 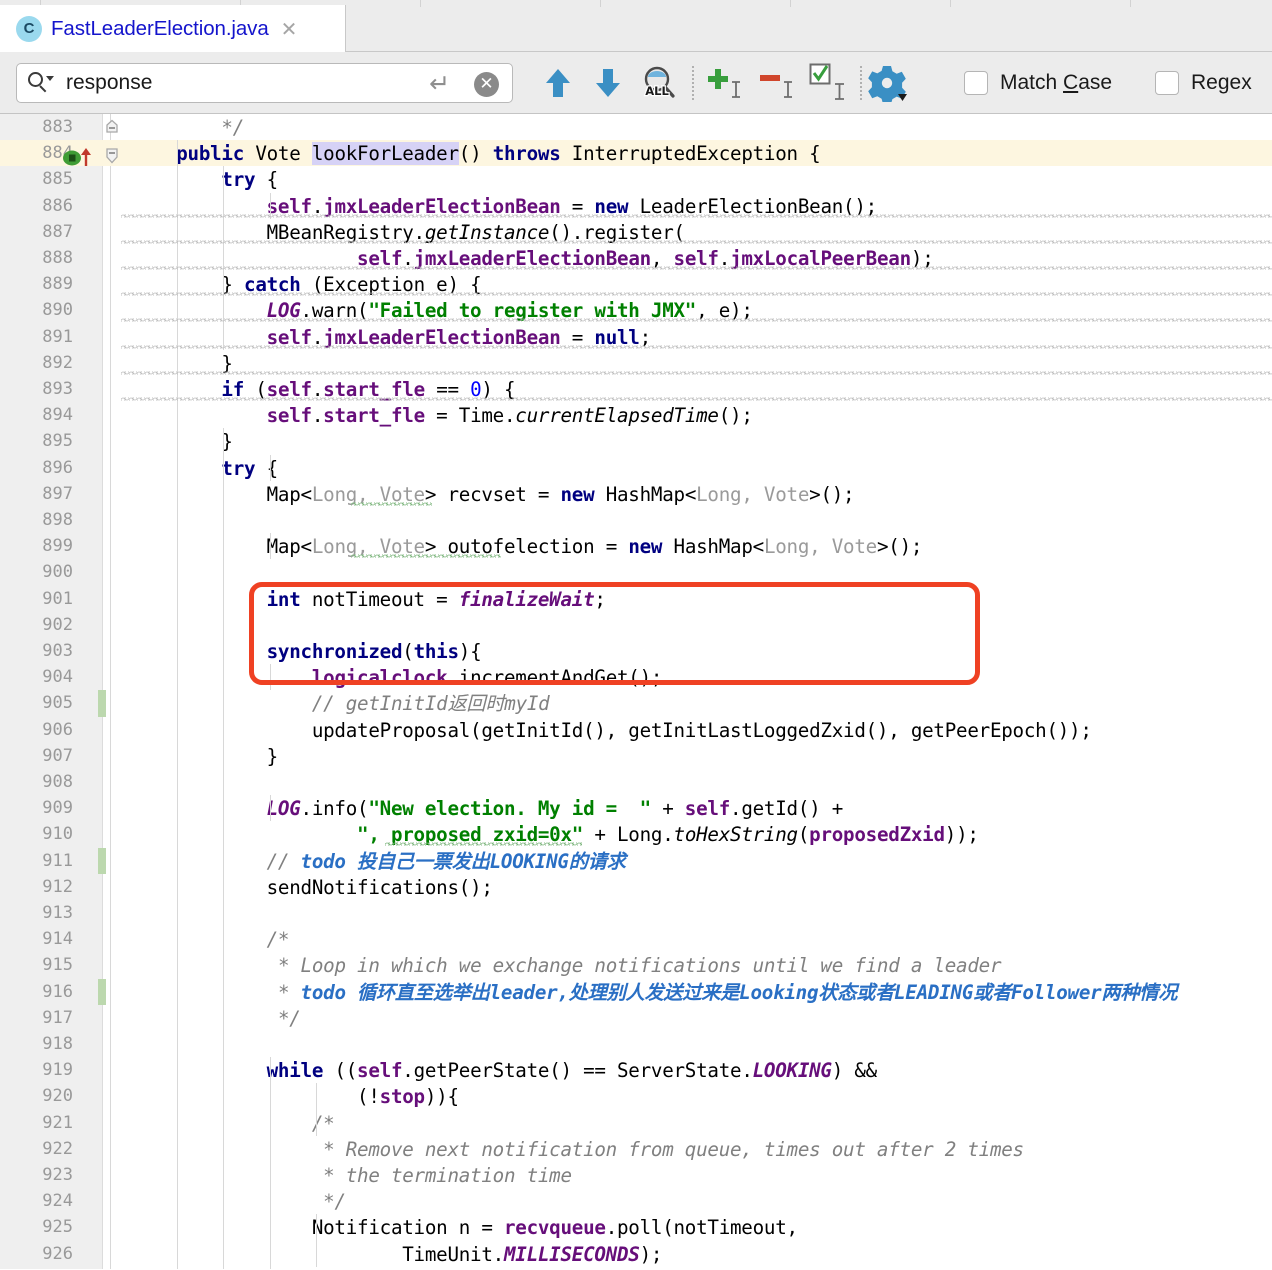 What do you see at coordinates (636, 651) in the screenshot?
I see `code-line: 903 synchronized(this){` at bounding box center [636, 651].